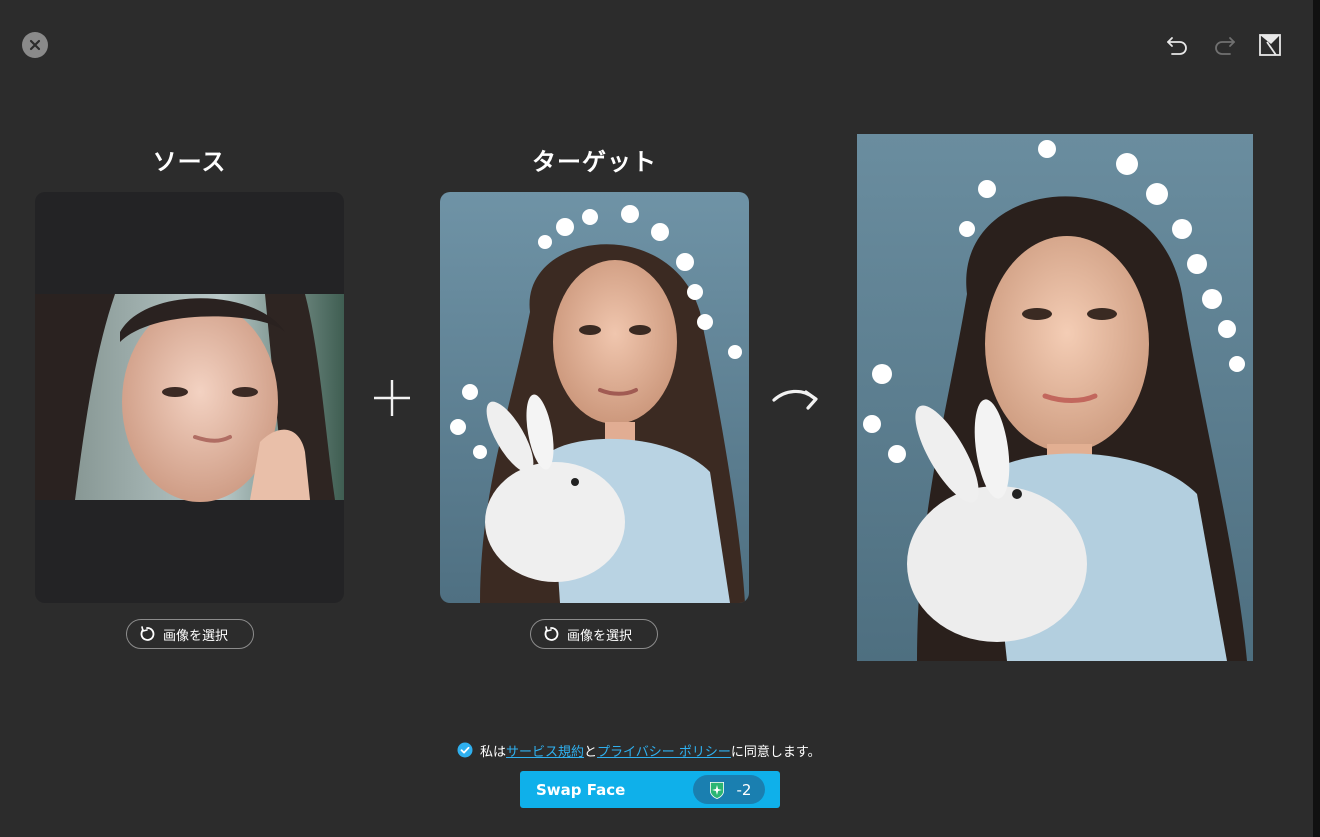 The image size is (1320, 837). Describe the element at coordinates (650, 789) in the screenshot. I see `swap-face-button: Swap Face -2` at that location.